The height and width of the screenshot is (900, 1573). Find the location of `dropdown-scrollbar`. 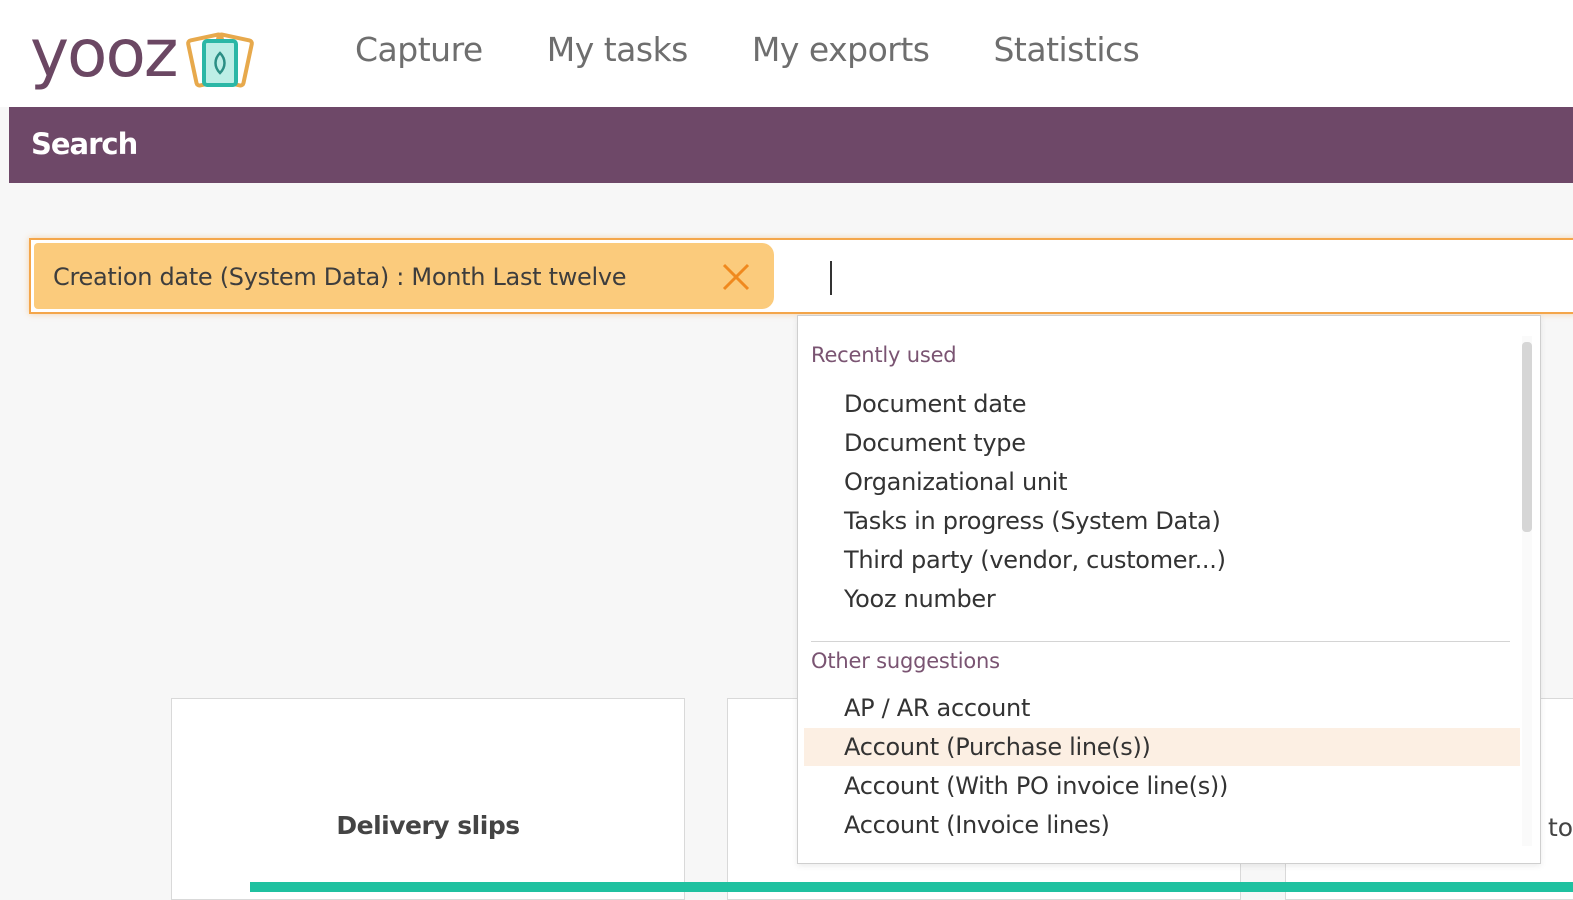

dropdown-scrollbar is located at coordinates (1527, 591).